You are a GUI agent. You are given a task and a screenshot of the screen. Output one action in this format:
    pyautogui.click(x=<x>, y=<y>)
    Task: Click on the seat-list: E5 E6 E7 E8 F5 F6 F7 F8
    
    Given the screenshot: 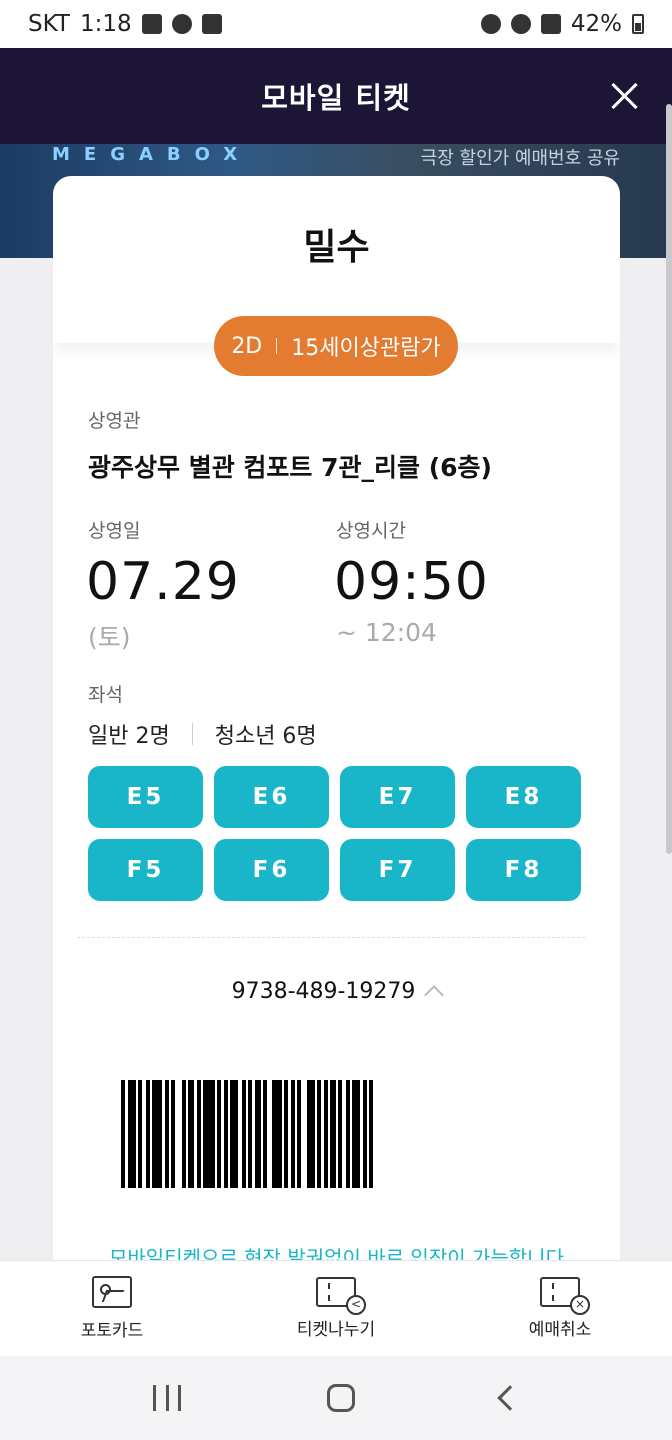 What is the action you would take?
    pyautogui.click(x=334, y=833)
    